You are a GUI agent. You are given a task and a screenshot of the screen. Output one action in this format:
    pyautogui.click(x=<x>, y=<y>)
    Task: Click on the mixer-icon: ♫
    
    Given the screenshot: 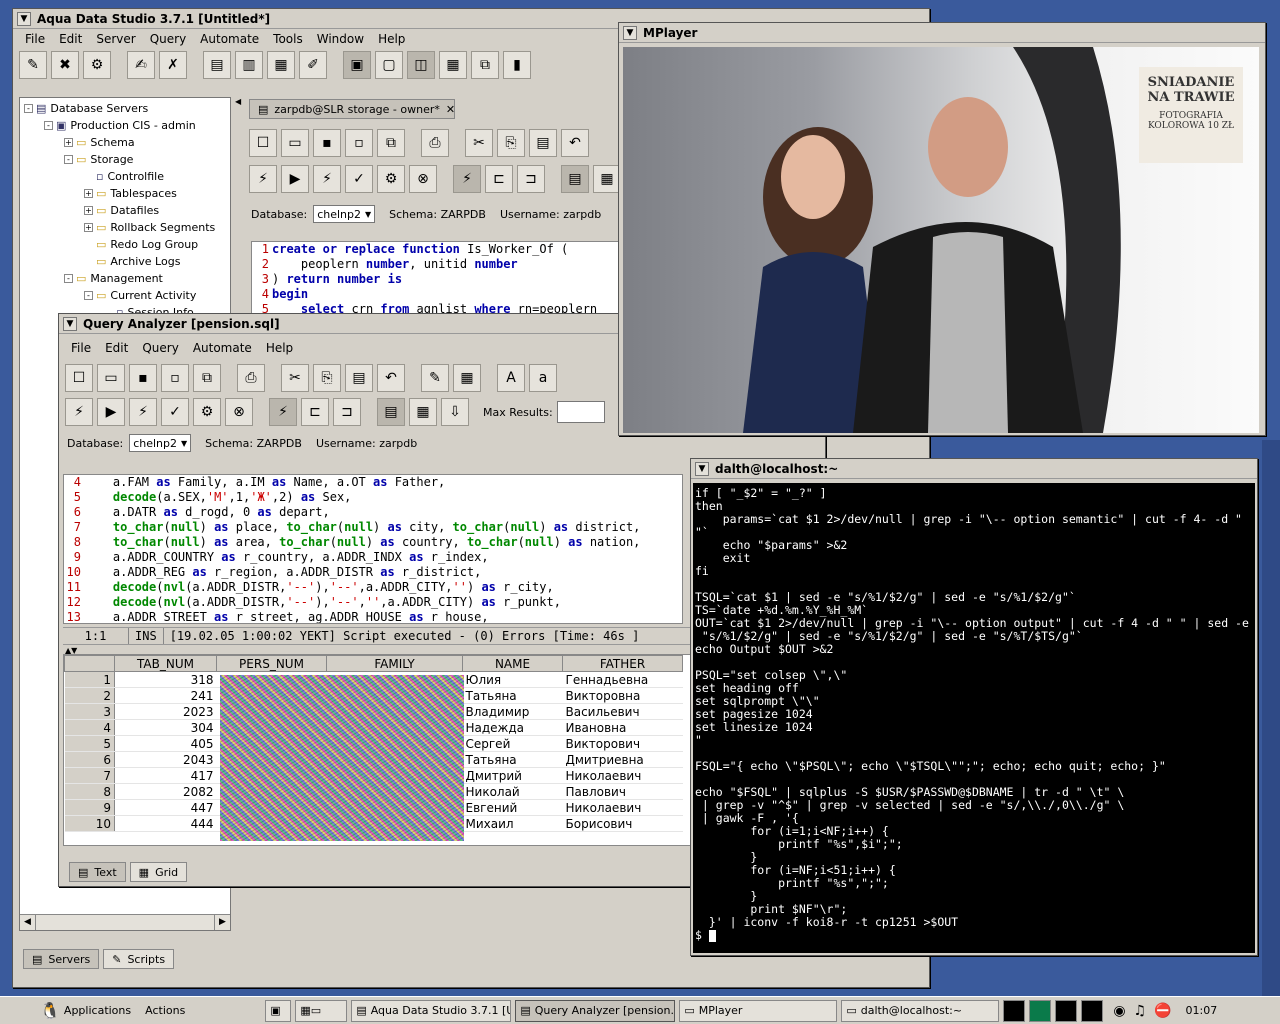 What is the action you would take?
    pyautogui.click(x=1140, y=1011)
    